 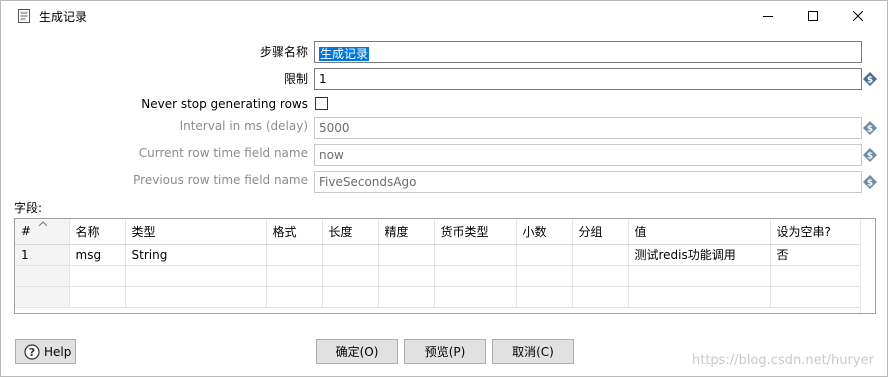 I want to click on column-header: #, so click(x=42, y=232).